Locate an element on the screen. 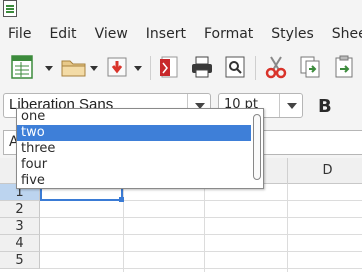  list-option-four: four is located at coordinates (134, 165).